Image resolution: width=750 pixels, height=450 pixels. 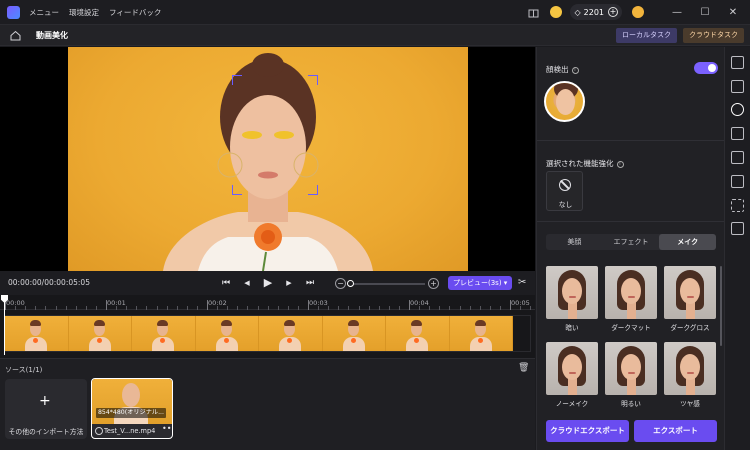 I want to click on menu-item-menu: メニュー, so click(x=44, y=12).